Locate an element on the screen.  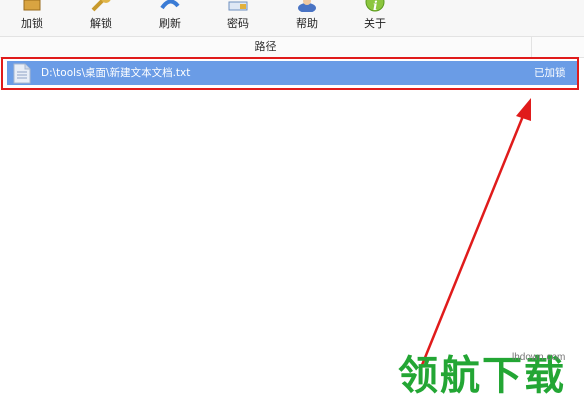
lock-status: 已加锁 is located at coordinates (550, 73).